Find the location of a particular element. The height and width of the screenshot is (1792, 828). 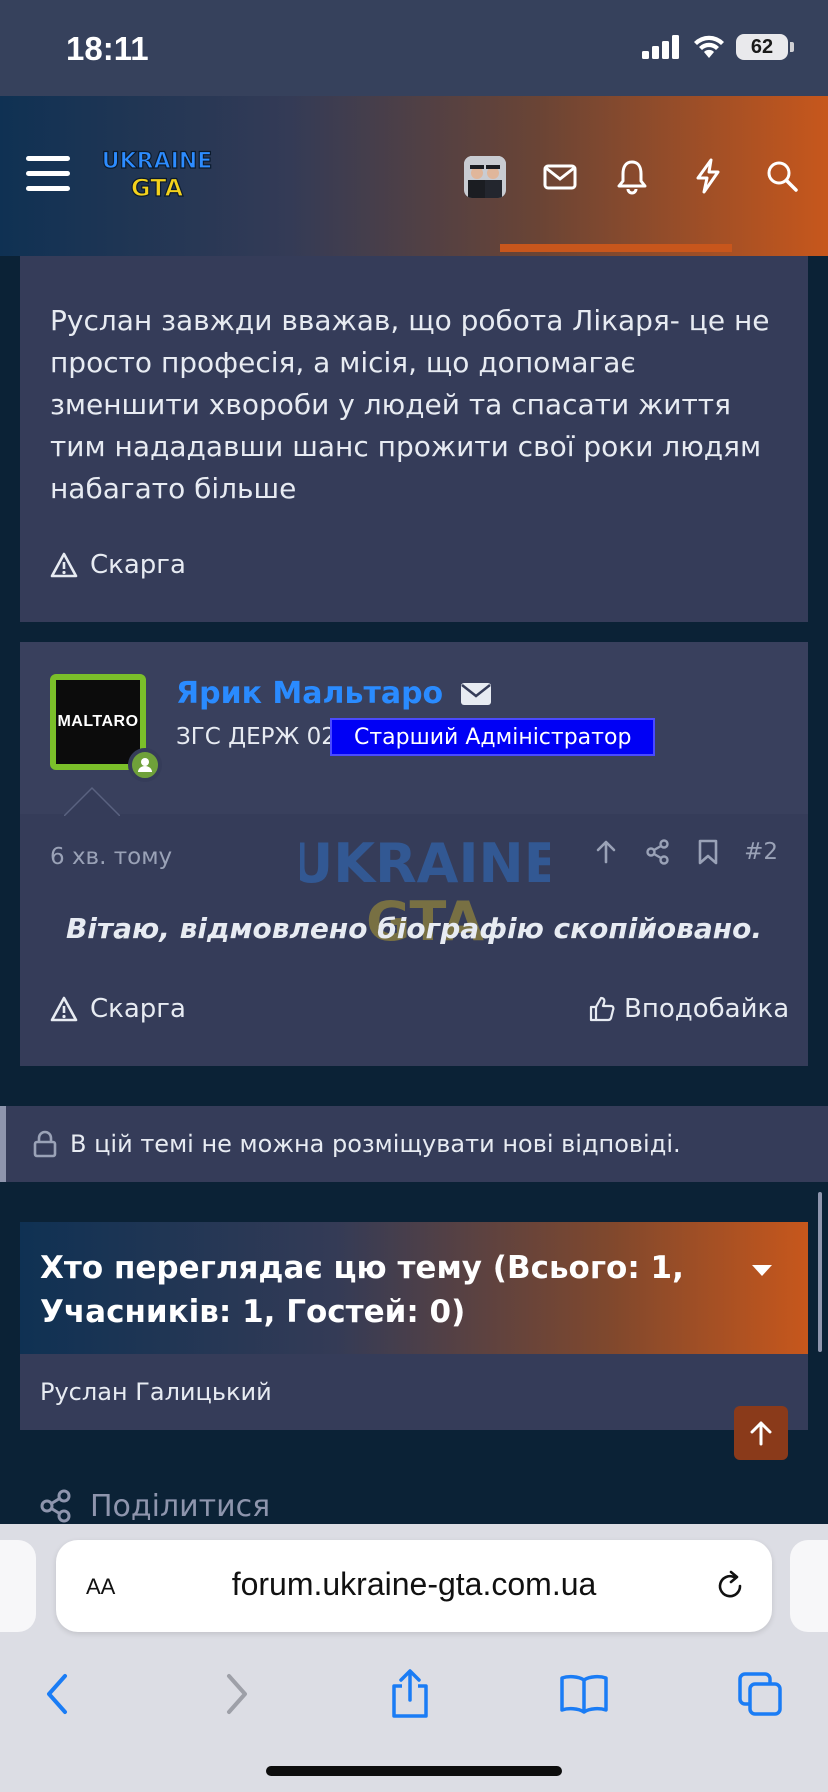

like-label: Вподобайка is located at coordinates (707, 1009).